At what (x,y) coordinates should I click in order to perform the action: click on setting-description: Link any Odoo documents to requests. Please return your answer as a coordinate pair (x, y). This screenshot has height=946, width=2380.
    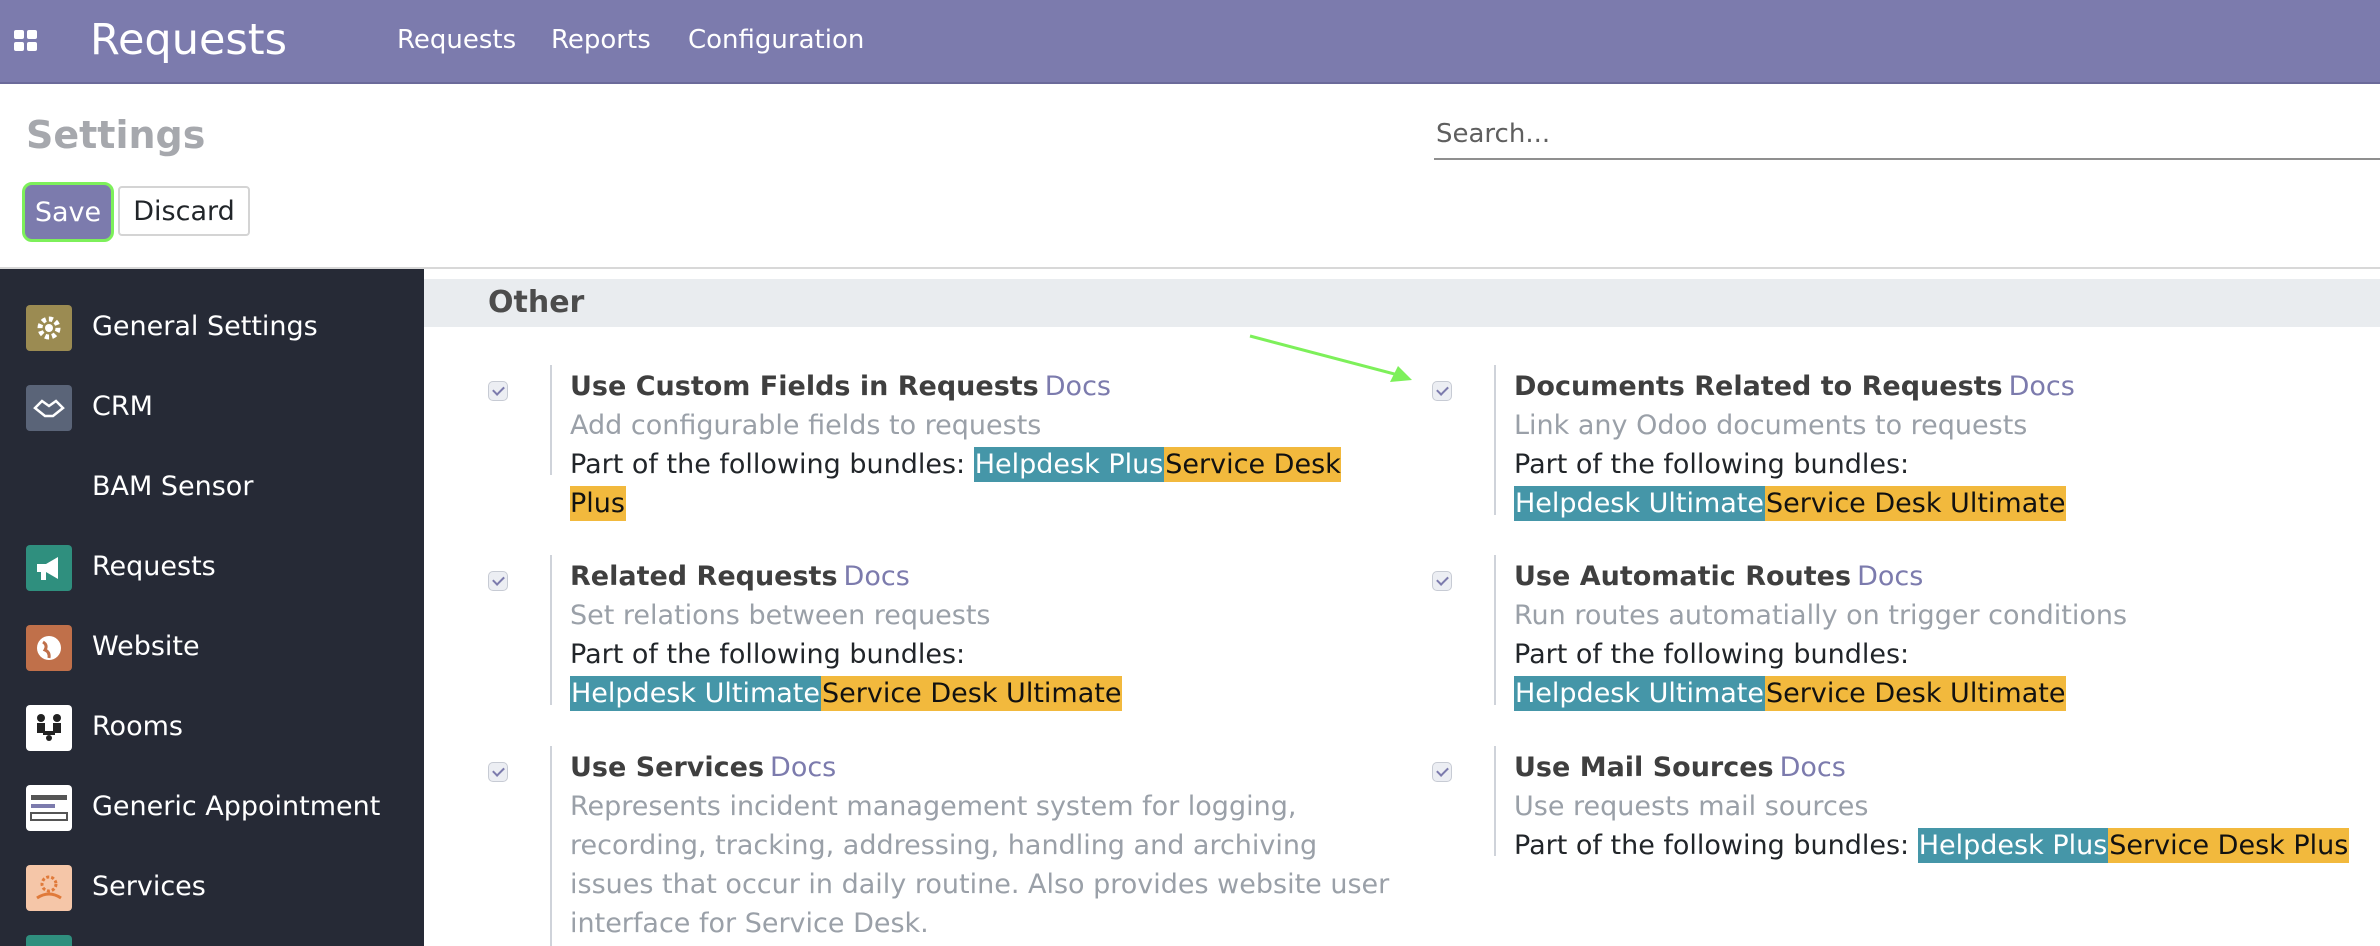
    Looking at the image, I should click on (1771, 425).